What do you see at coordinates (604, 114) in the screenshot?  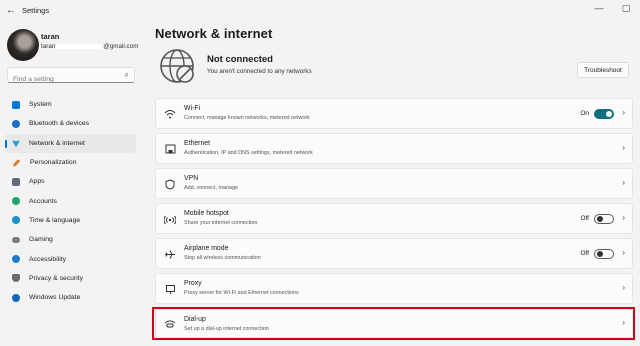 I see `wifi-toggle` at bounding box center [604, 114].